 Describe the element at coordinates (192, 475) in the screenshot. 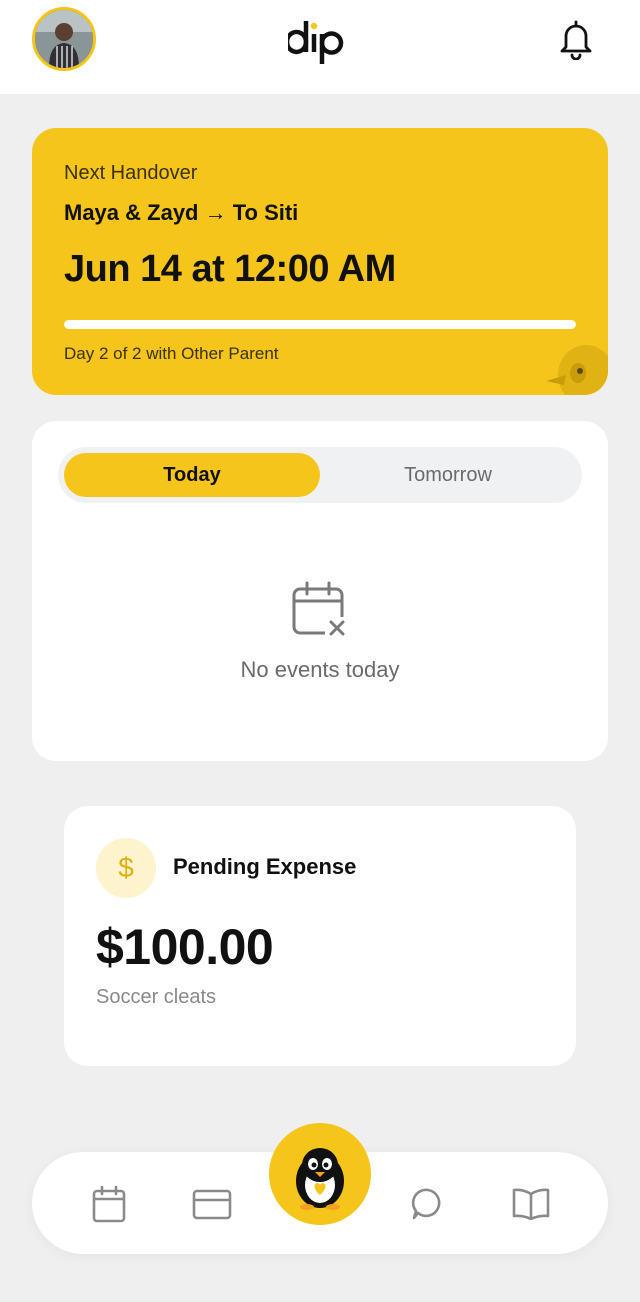

I see `tab-today: Today` at that location.